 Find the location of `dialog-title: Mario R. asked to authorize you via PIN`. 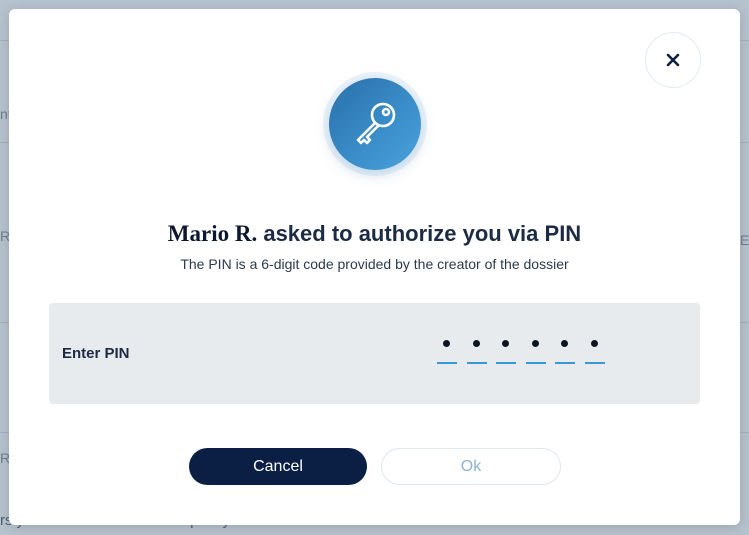

dialog-title: Mario R. asked to authorize you via PIN is located at coordinates (374, 234).